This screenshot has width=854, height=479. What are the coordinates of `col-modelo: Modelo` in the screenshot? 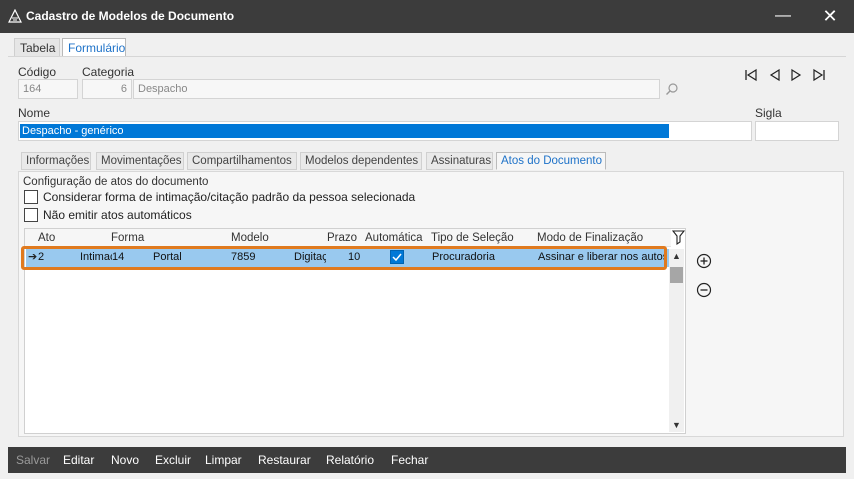 It's located at (250, 238).